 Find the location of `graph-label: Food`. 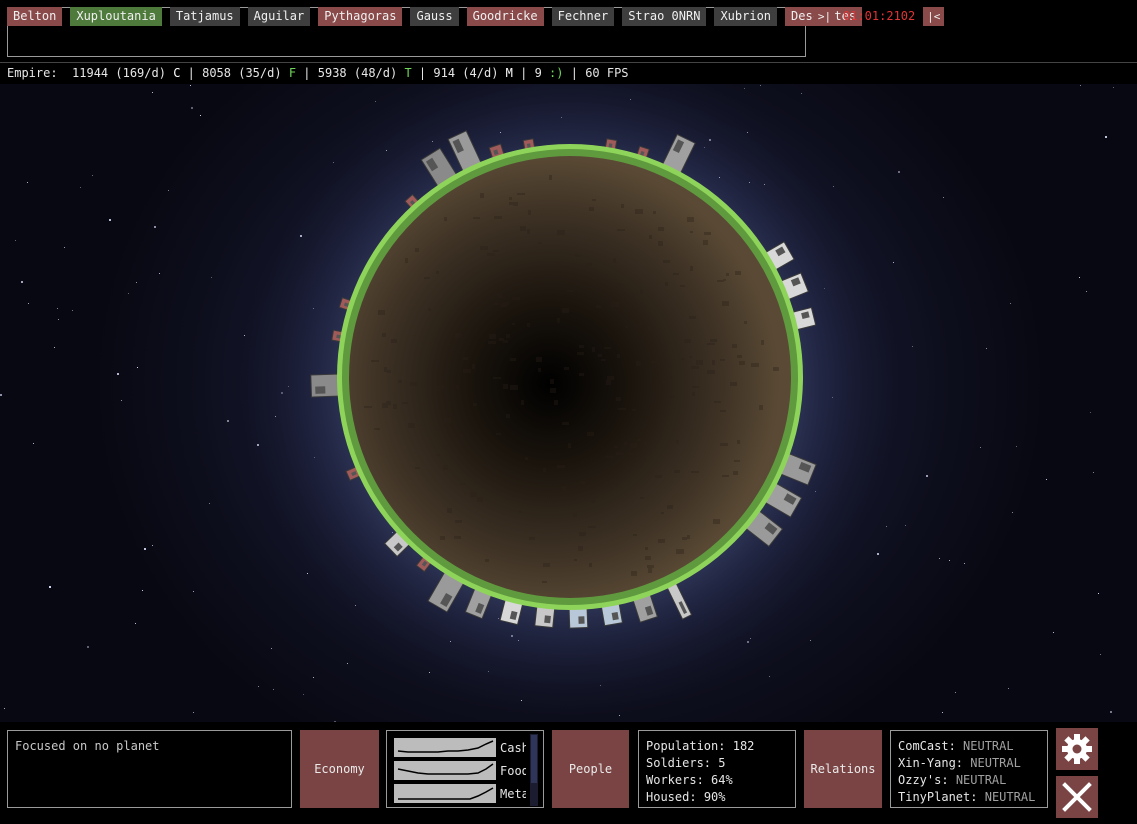

graph-label: Food is located at coordinates (513, 770).